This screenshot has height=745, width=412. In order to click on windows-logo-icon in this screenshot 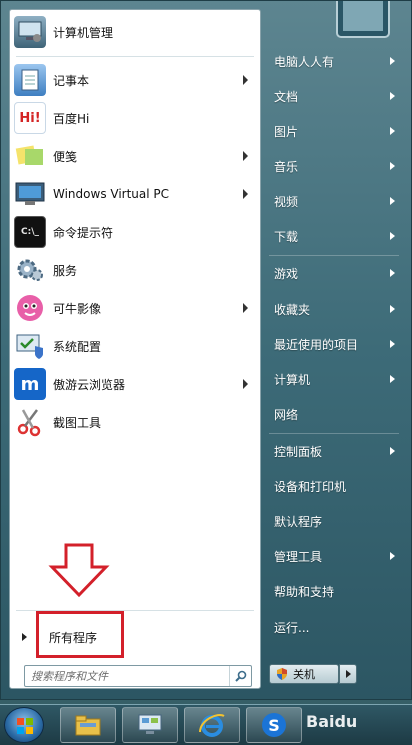, I will do `click(25, 726)`.